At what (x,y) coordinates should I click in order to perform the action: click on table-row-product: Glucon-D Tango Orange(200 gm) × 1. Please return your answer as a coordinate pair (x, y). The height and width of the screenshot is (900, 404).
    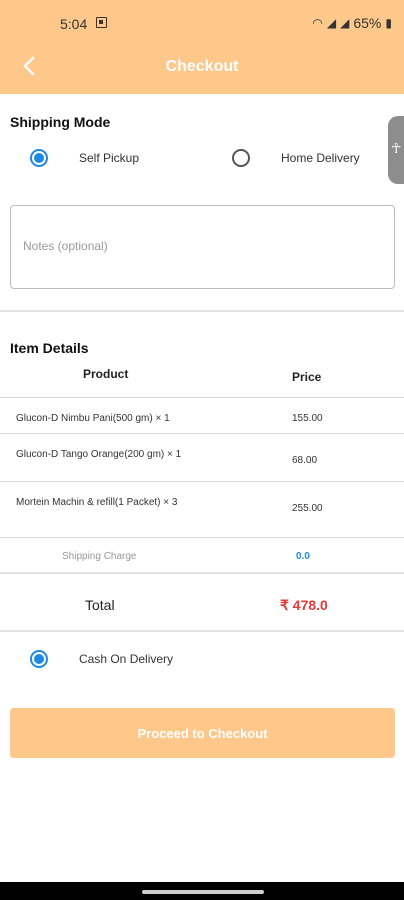
    Looking at the image, I should click on (99, 454).